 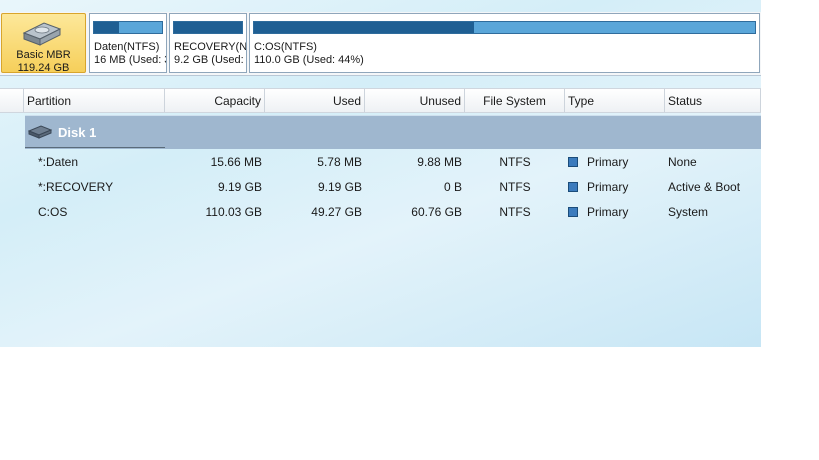 I want to click on cell-unused: 0 B, so click(x=452, y=187).